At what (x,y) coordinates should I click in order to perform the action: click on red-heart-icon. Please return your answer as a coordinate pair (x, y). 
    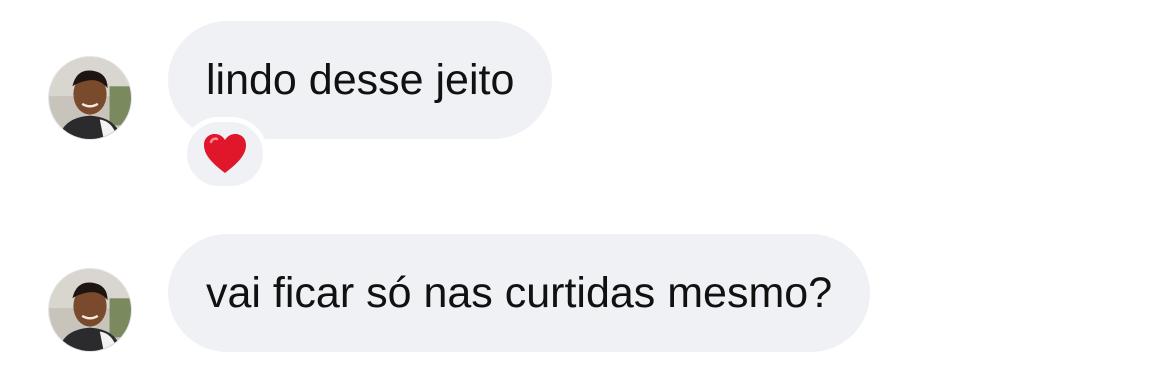
    Looking at the image, I should click on (225, 153).